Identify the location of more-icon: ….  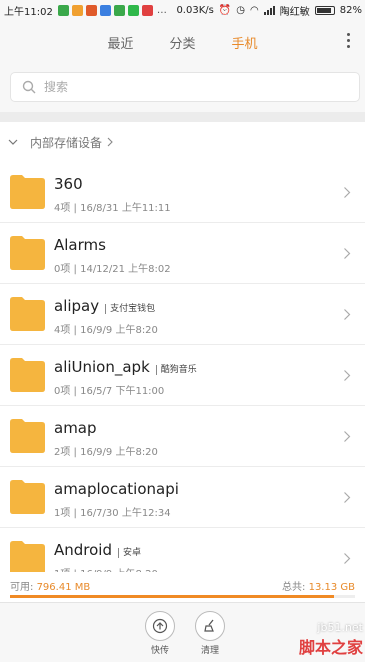
(161, 10).